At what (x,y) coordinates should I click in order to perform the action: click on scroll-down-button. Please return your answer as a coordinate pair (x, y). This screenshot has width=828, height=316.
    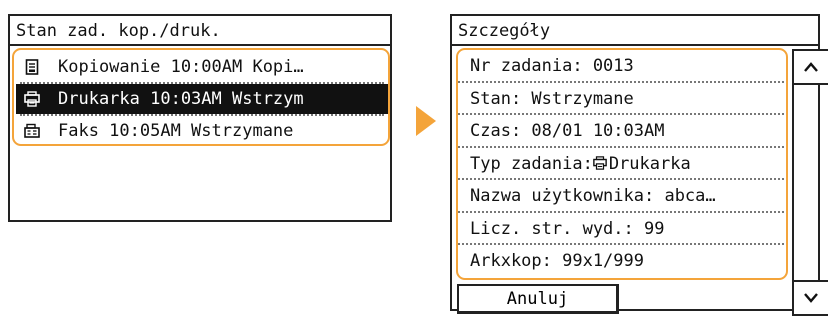
    Looking at the image, I should click on (810, 298).